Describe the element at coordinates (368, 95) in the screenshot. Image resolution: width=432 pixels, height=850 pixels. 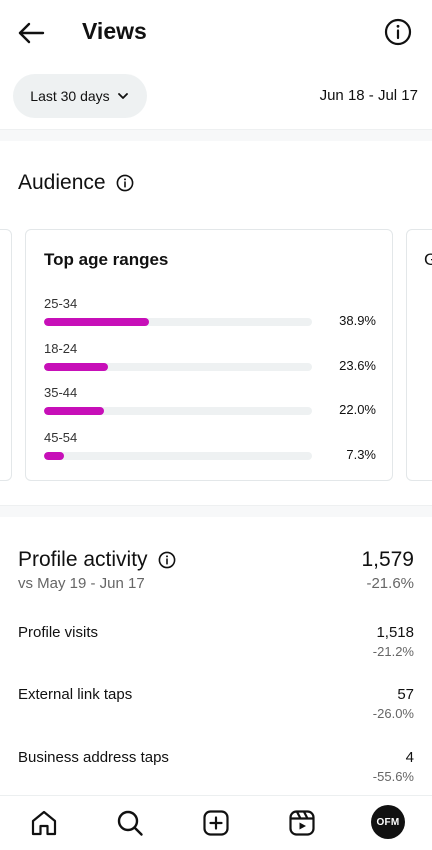
I see `date-range-text: Jun 18 - Jul 17` at that location.